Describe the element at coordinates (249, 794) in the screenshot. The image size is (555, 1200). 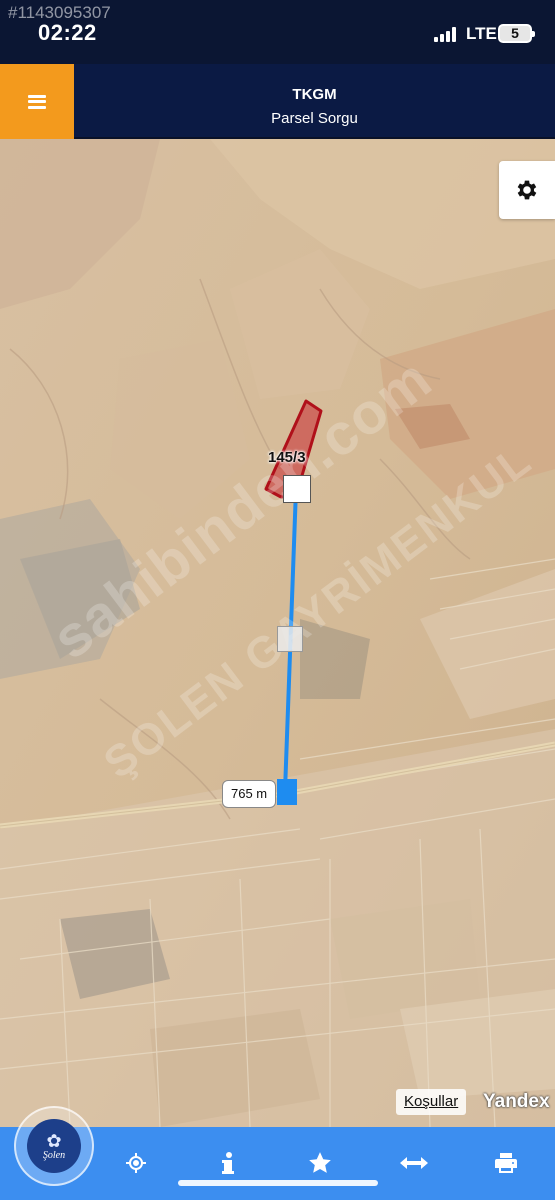
I see `distance-label: 765 m` at that location.